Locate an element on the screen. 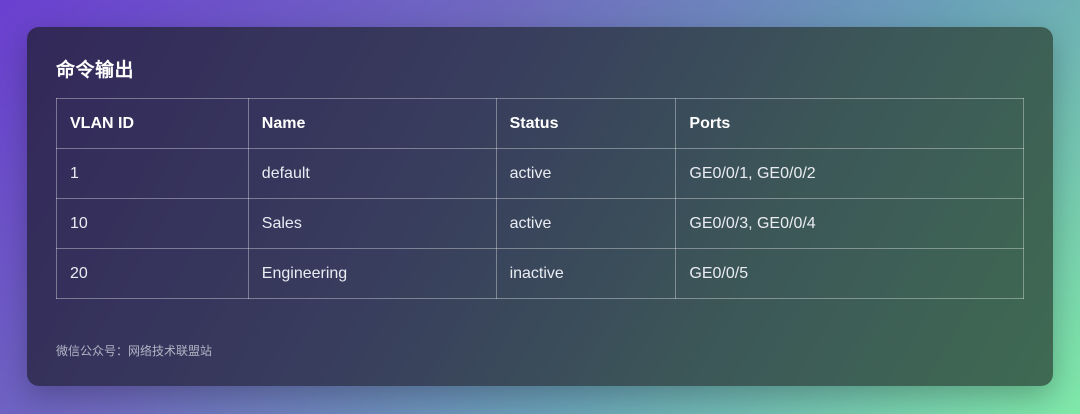  cell-status: inactive is located at coordinates (586, 273).